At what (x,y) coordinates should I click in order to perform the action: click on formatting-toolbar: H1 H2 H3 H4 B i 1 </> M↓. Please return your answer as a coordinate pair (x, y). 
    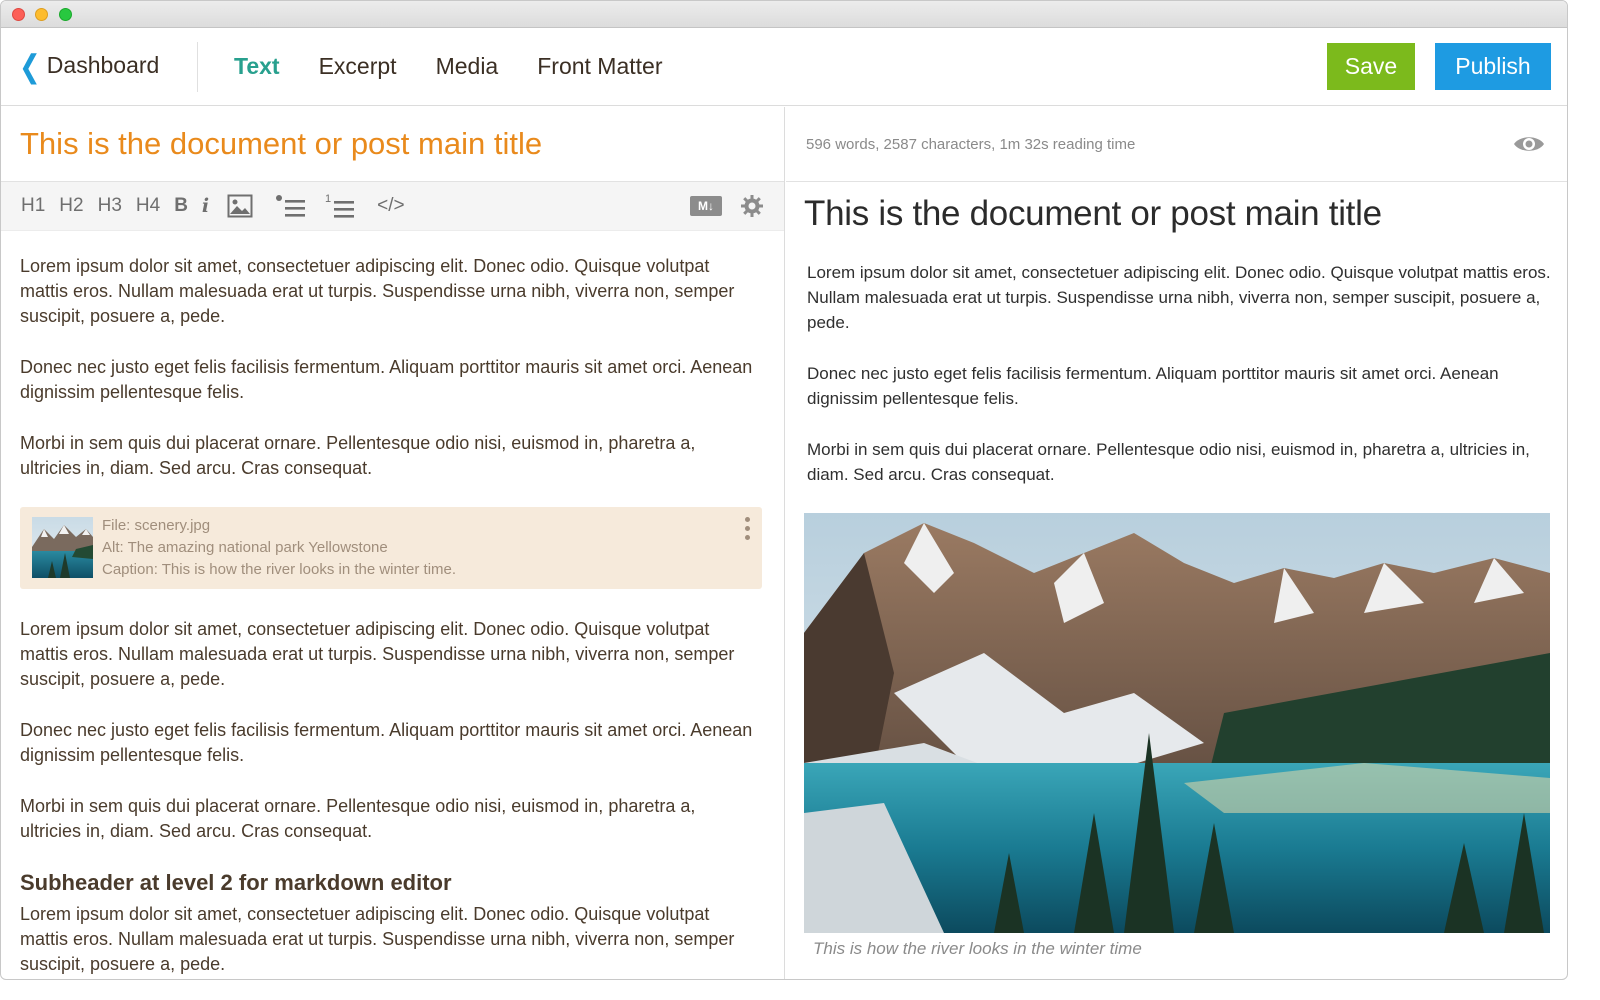
    Looking at the image, I should click on (392, 206).